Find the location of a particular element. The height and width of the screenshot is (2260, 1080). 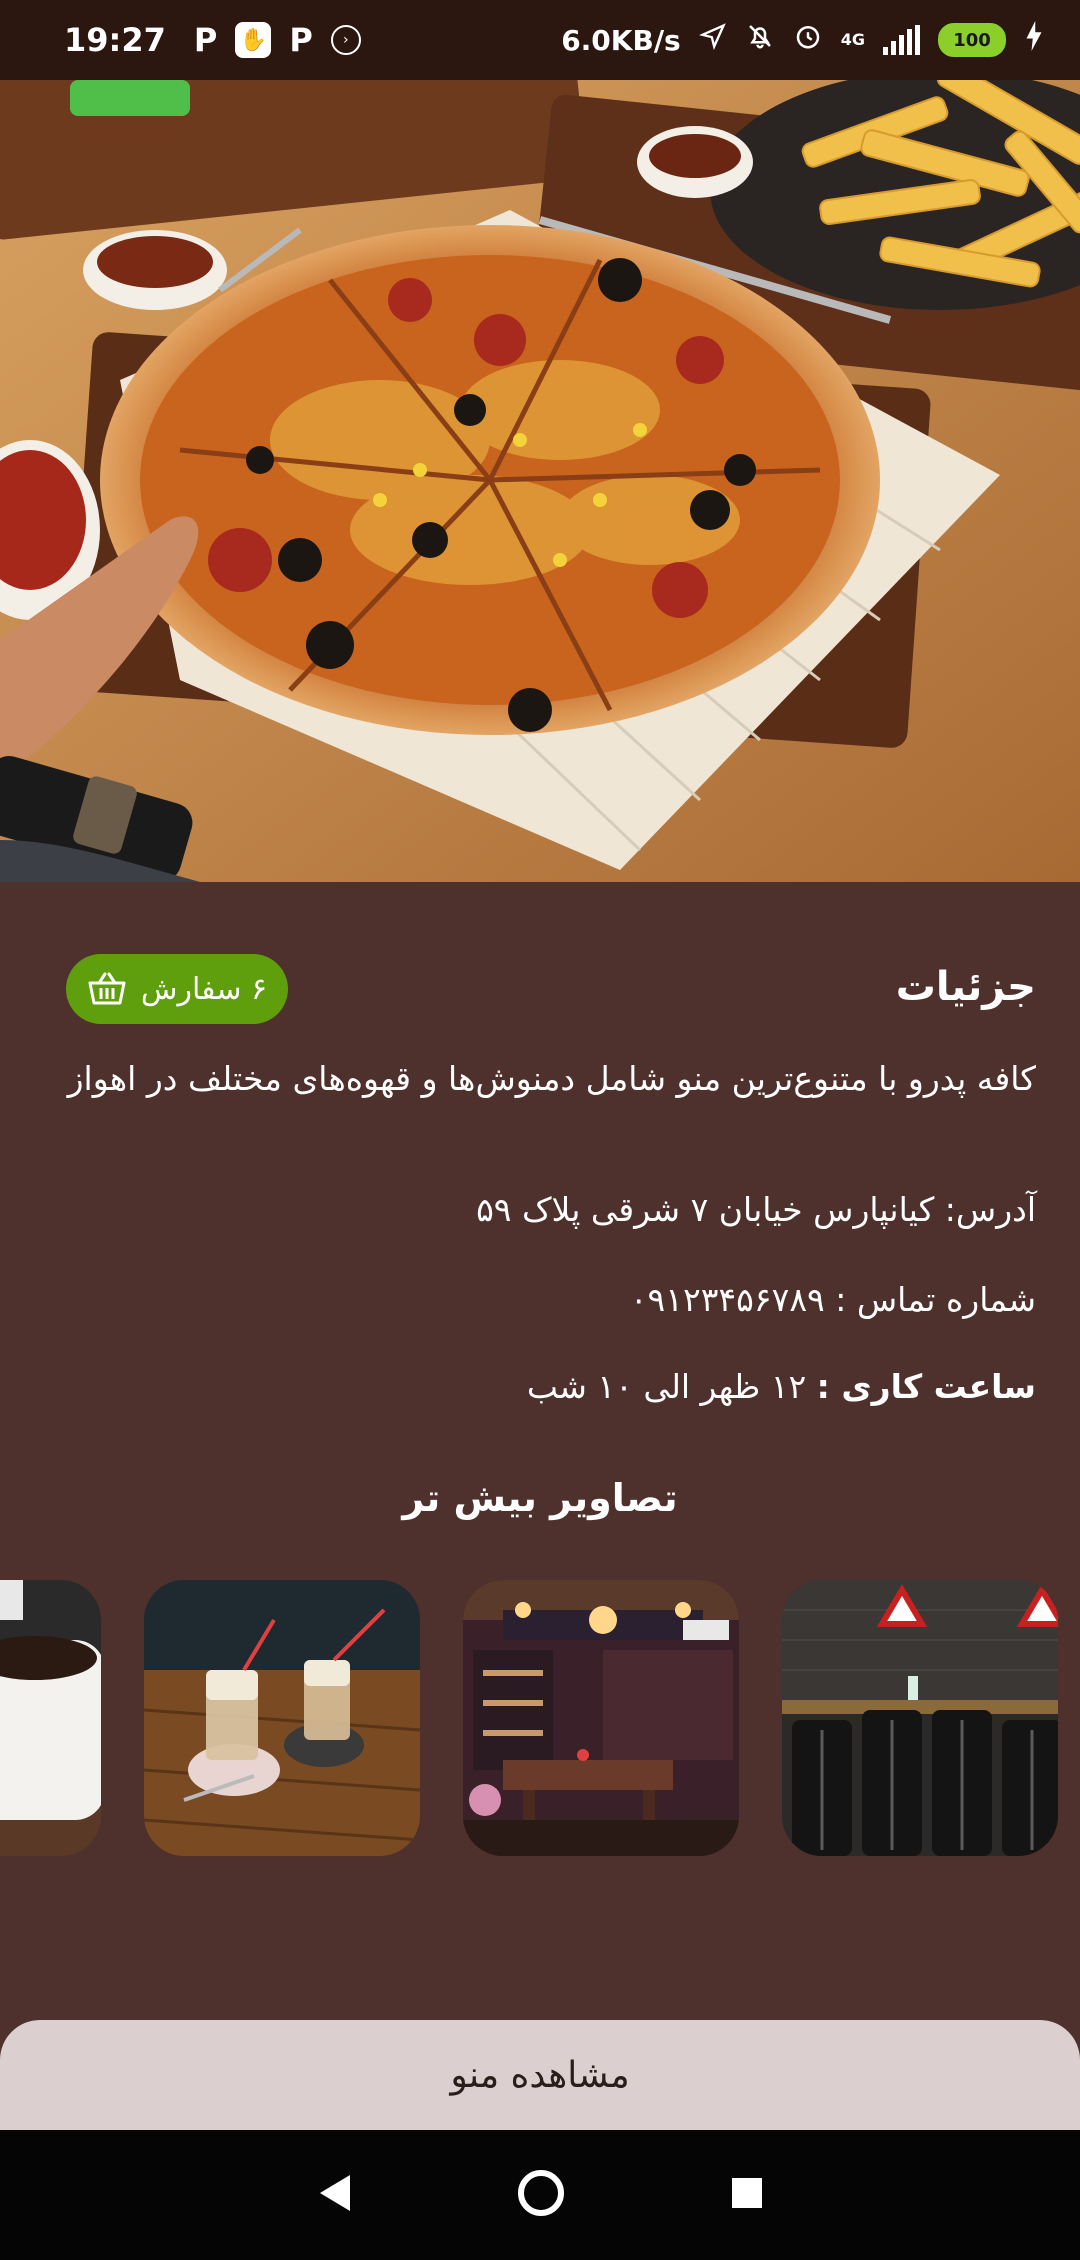

app-notification-icon-2: P is located at coordinates (301, 40).